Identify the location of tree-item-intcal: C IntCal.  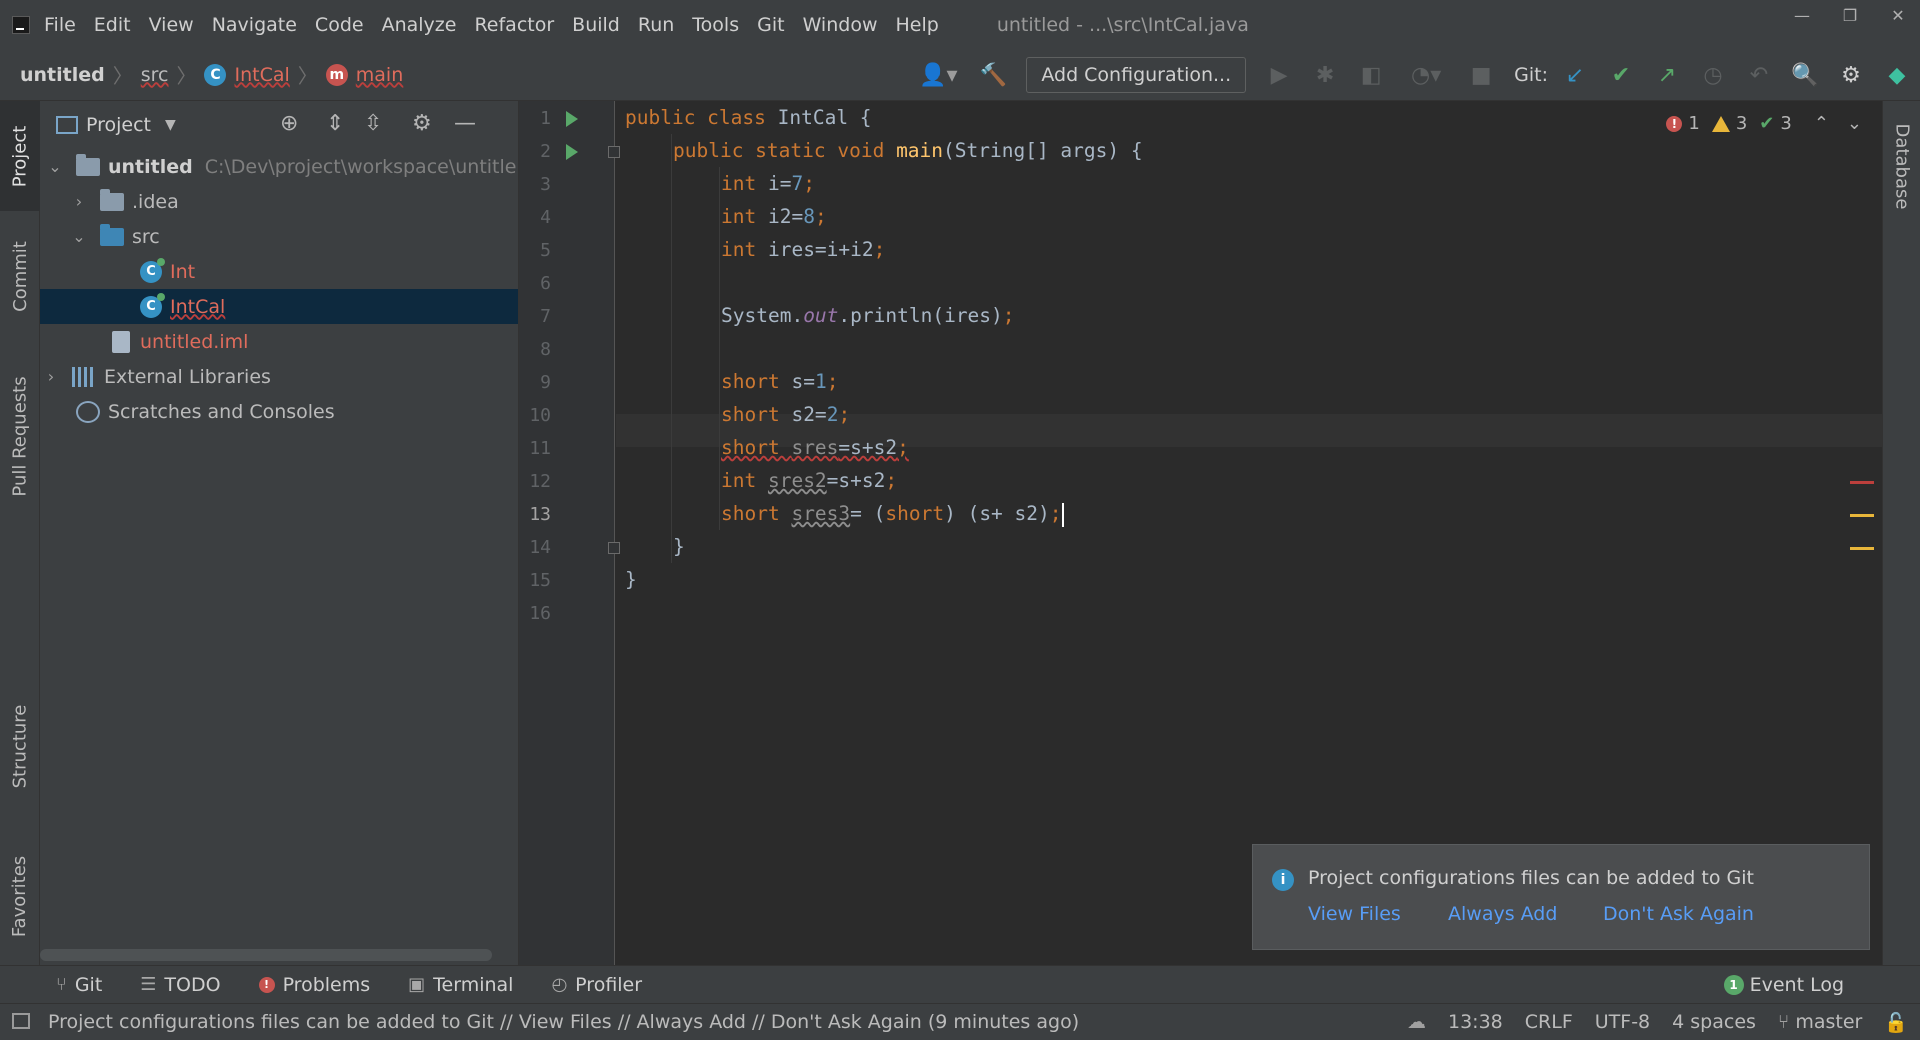
(279, 306).